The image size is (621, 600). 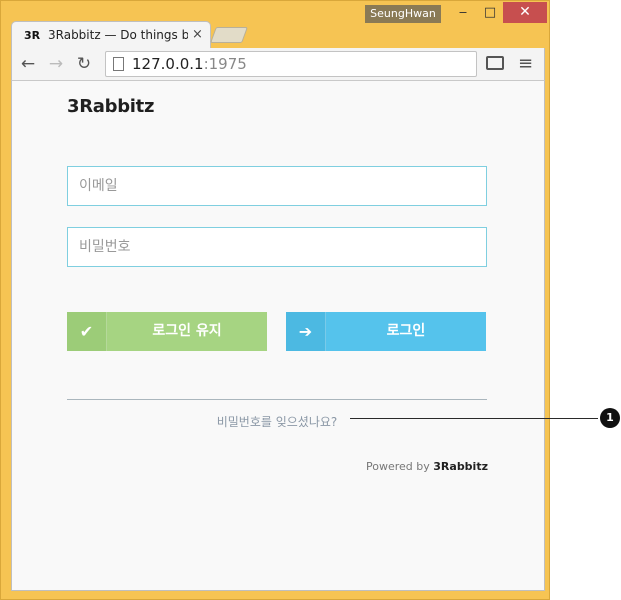 I want to click on tab-favicon: 3R, so click(x=32, y=35).